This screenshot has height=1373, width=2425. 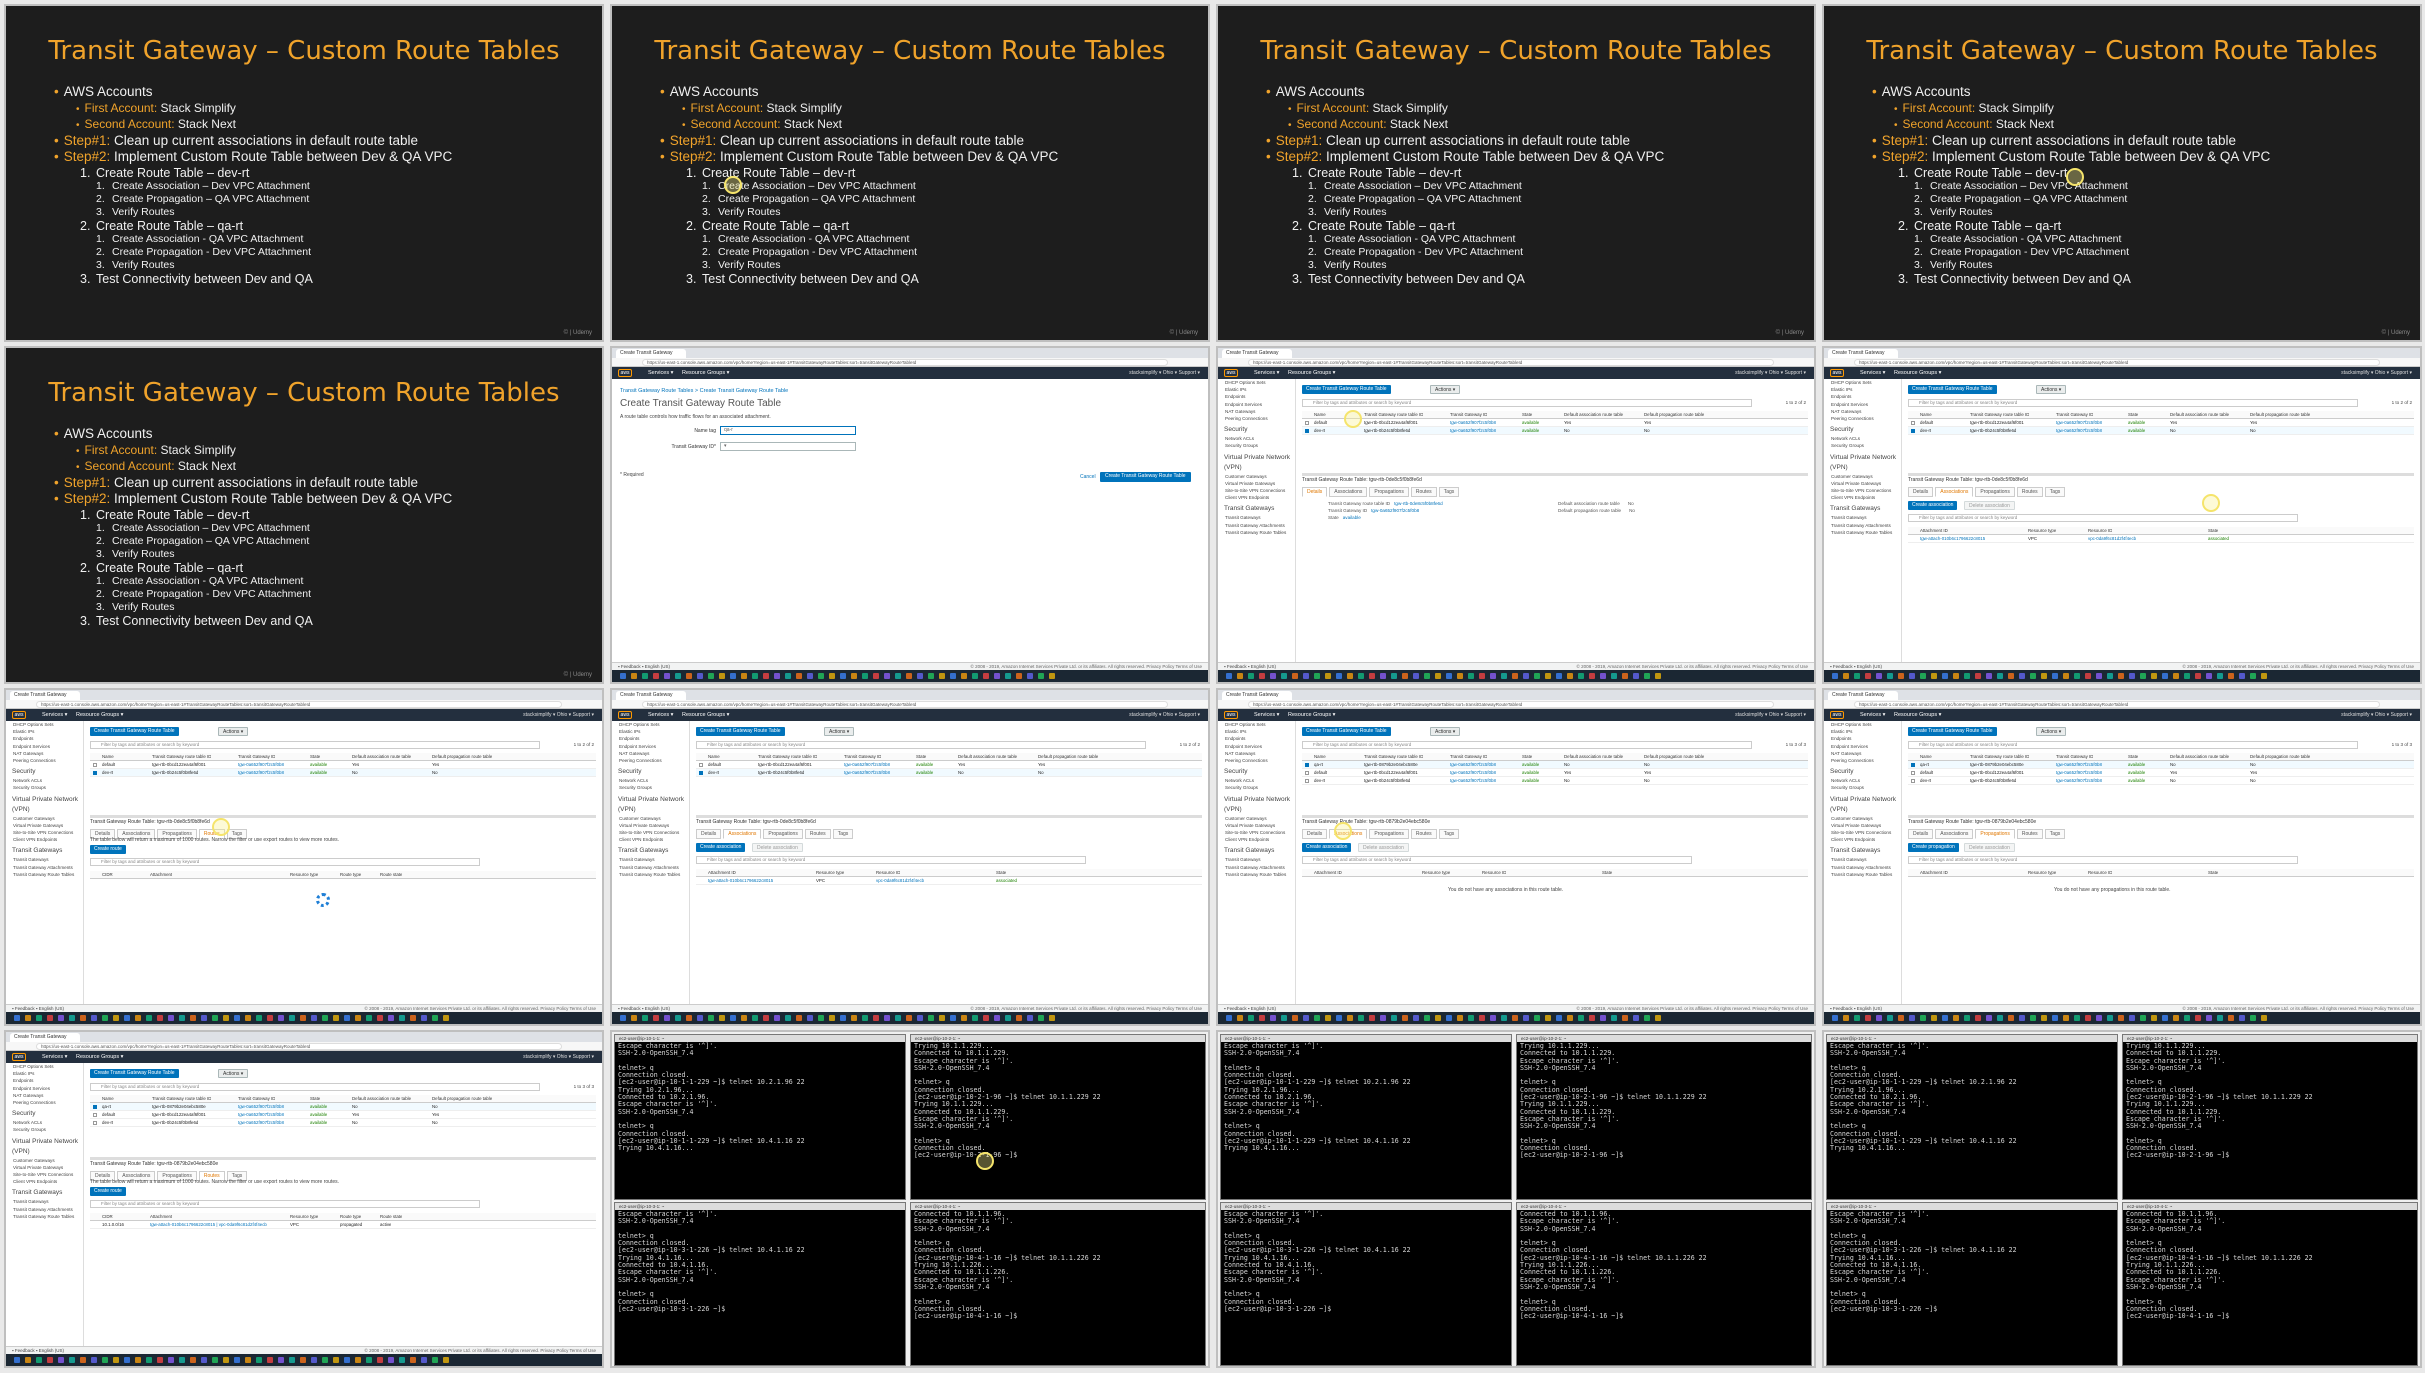 What do you see at coordinates (108, 1191) in the screenshot?
I see `create-route-button: Create route` at bounding box center [108, 1191].